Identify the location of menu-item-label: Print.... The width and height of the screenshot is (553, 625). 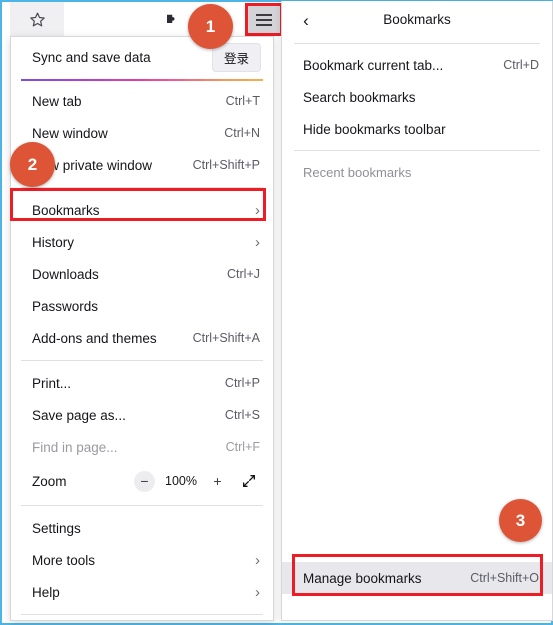
(52, 383).